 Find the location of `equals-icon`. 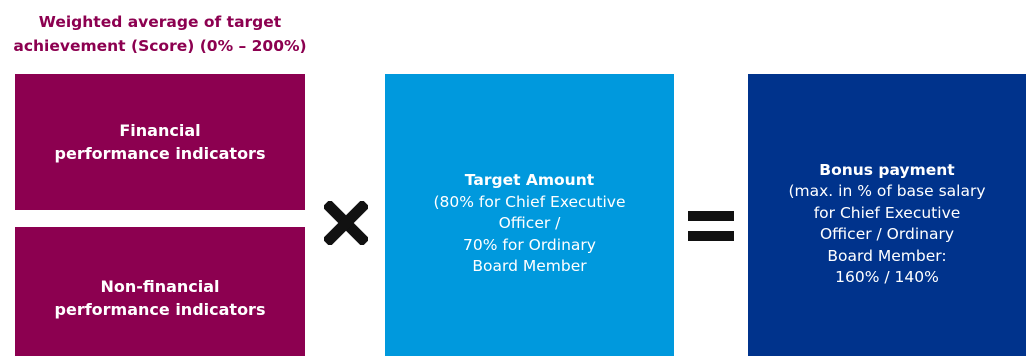

equals-icon is located at coordinates (711, 226).